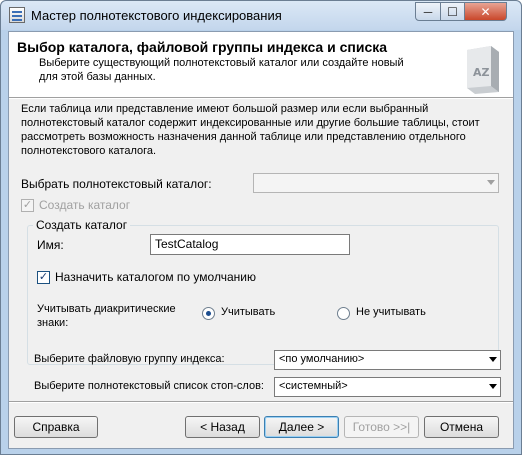  I want to click on create-catalog-group-title: Создать каталог, so click(82, 225).